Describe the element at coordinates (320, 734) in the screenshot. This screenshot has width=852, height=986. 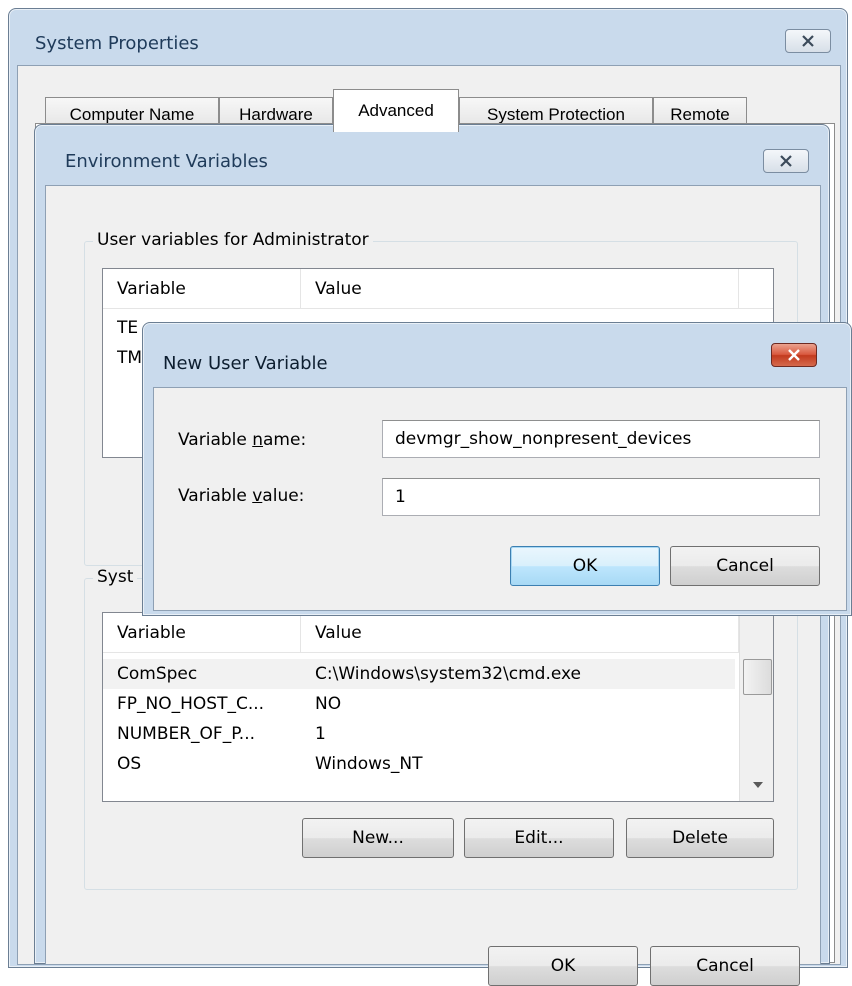
I see `value-cell: 1` at that location.